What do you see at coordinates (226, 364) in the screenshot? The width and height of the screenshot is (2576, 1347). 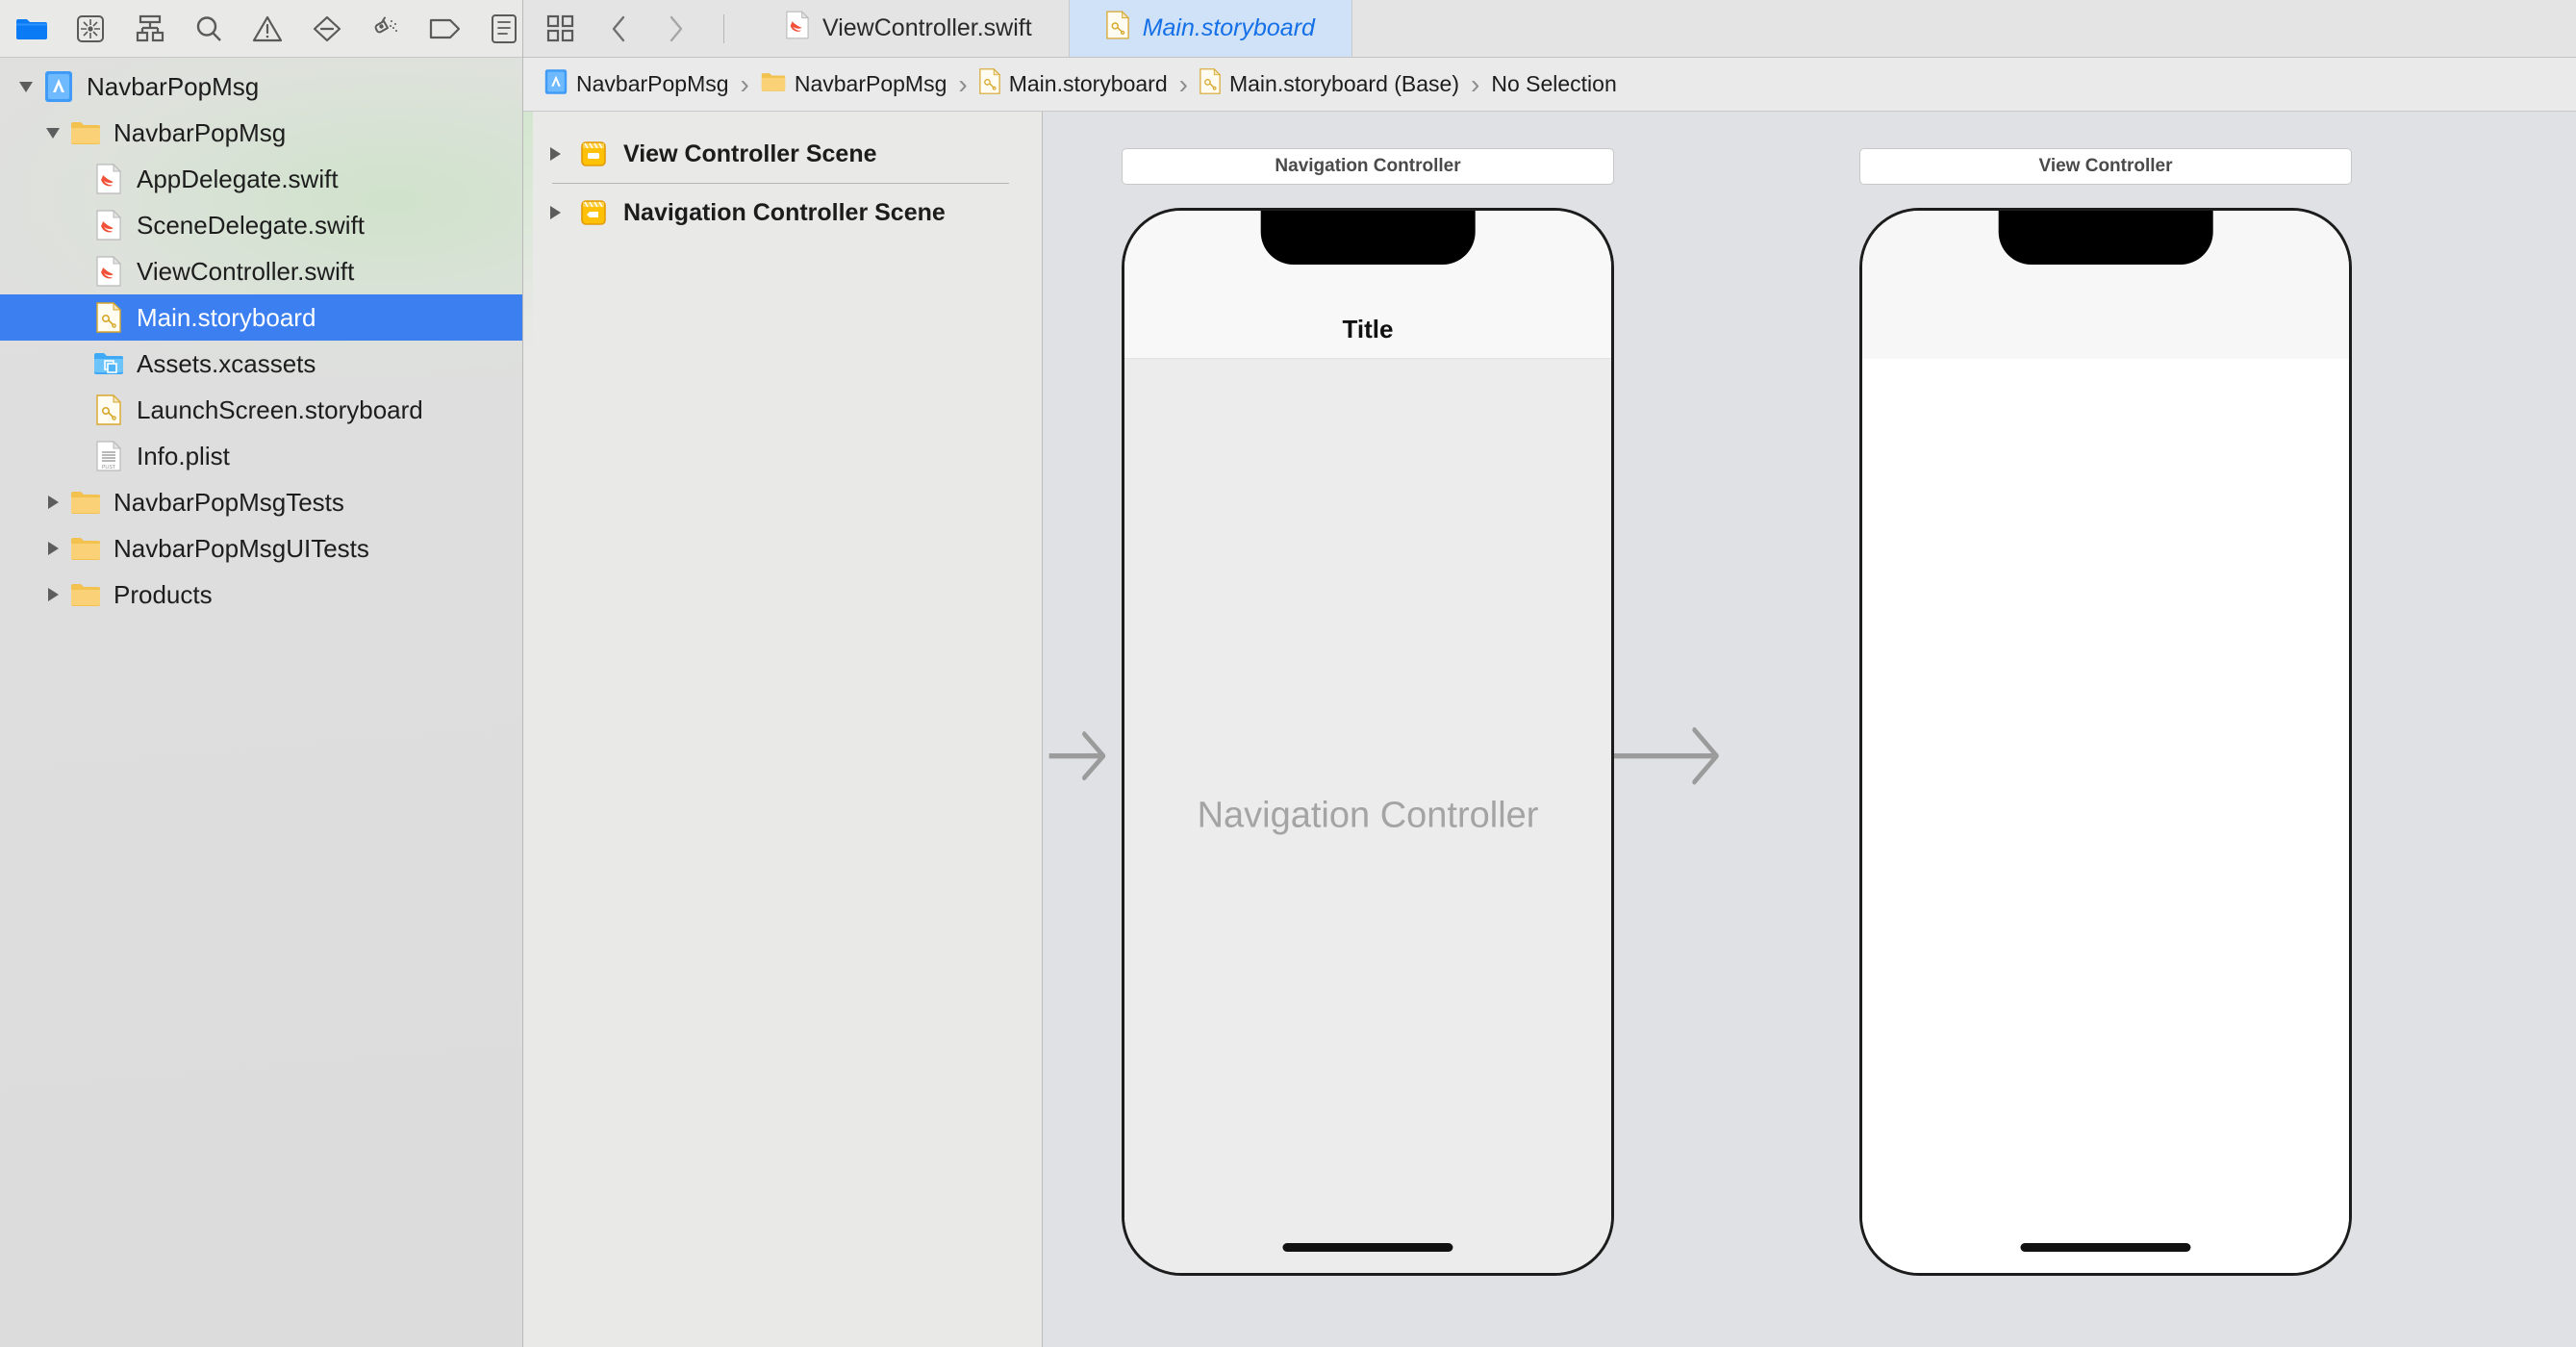 I see `nav-row-label: Assets.xcassets` at bounding box center [226, 364].